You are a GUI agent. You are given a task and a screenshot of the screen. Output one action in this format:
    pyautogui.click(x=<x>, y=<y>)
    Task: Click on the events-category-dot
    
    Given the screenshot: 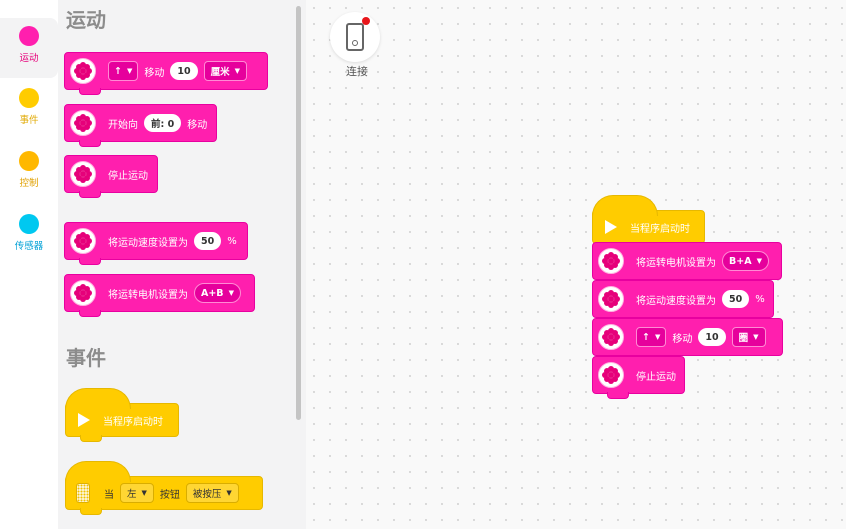 What is the action you would take?
    pyautogui.click(x=29, y=98)
    